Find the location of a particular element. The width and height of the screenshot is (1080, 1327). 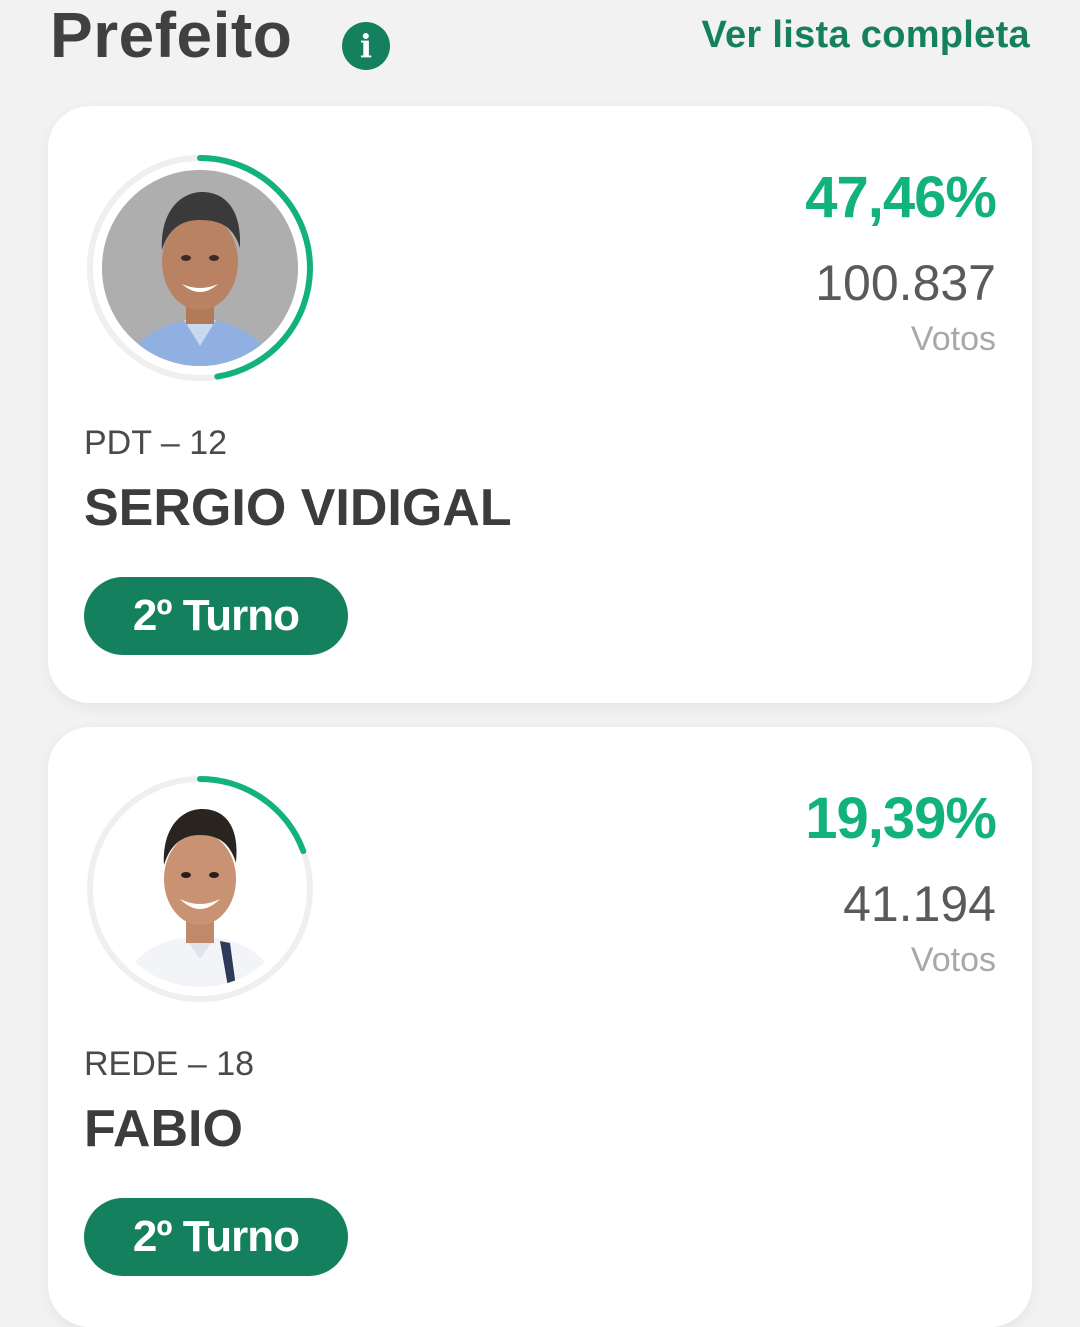

page-title: Prefeito is located at coordinates (171, 35).